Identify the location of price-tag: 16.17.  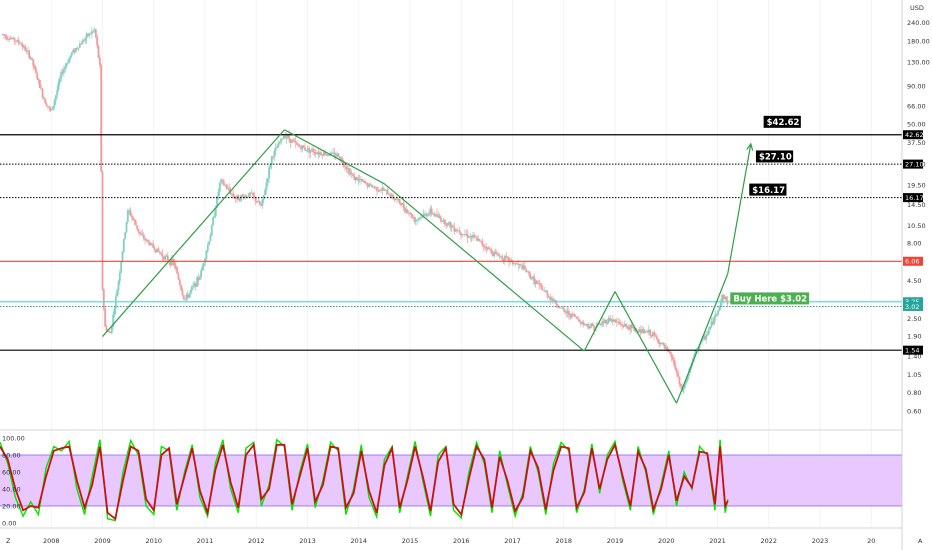
(913, 198).